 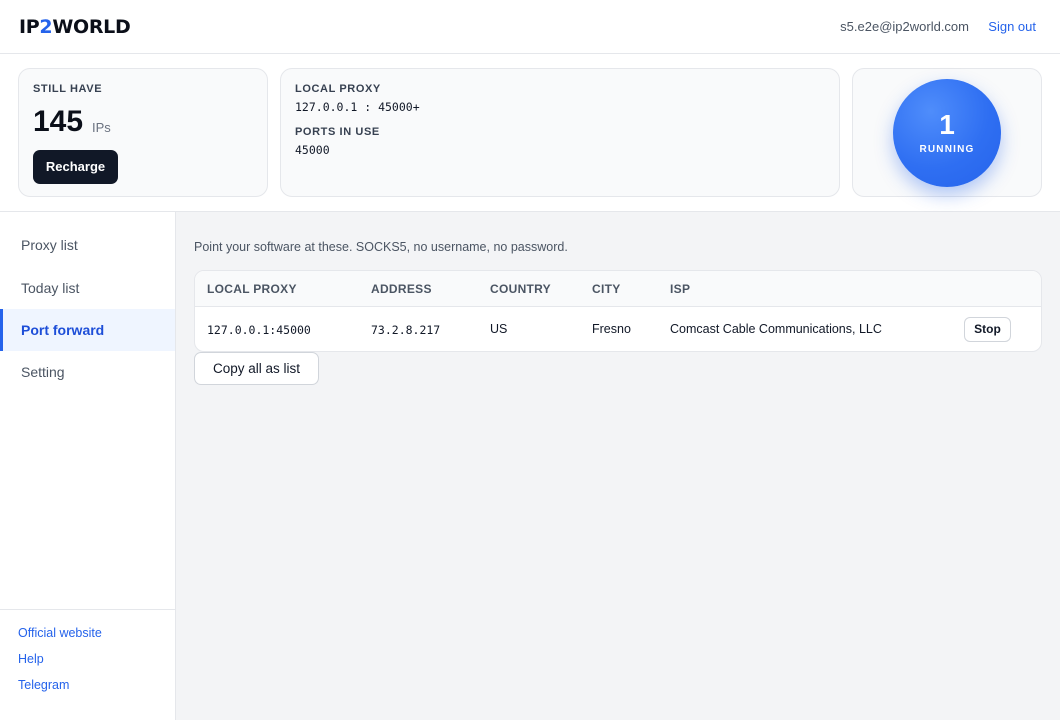 I want to click on telegram-link: Telegram, so click(x=43, y=685).